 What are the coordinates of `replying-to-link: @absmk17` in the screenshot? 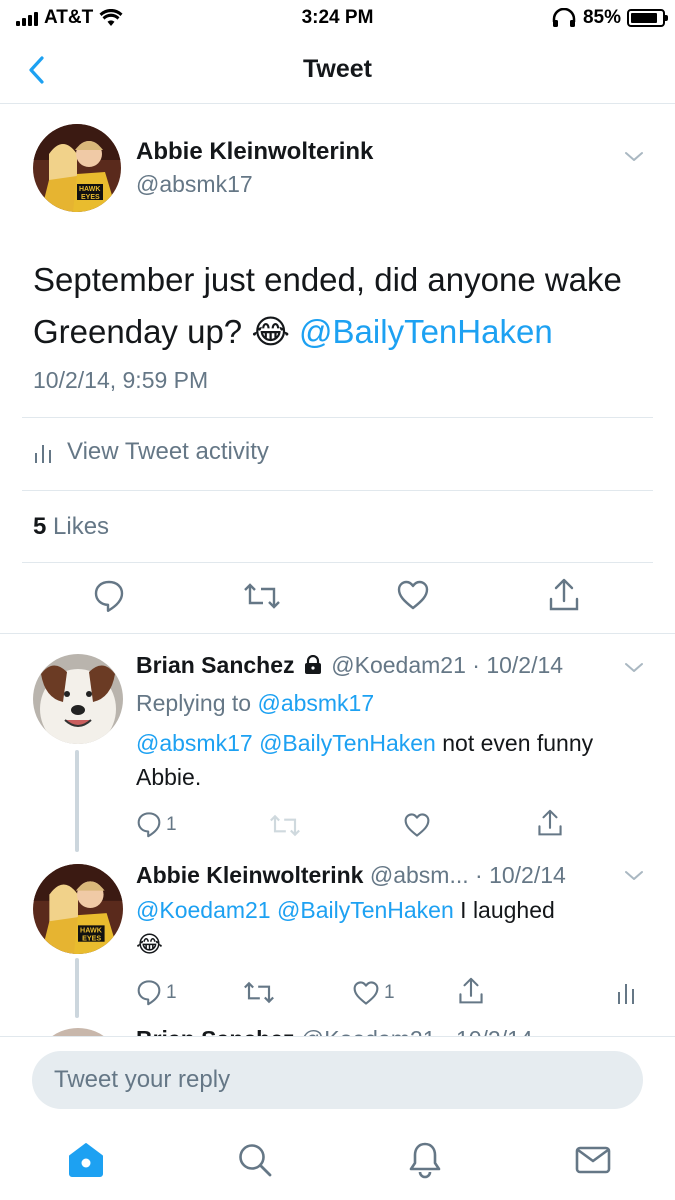 It's located at (315, 703).